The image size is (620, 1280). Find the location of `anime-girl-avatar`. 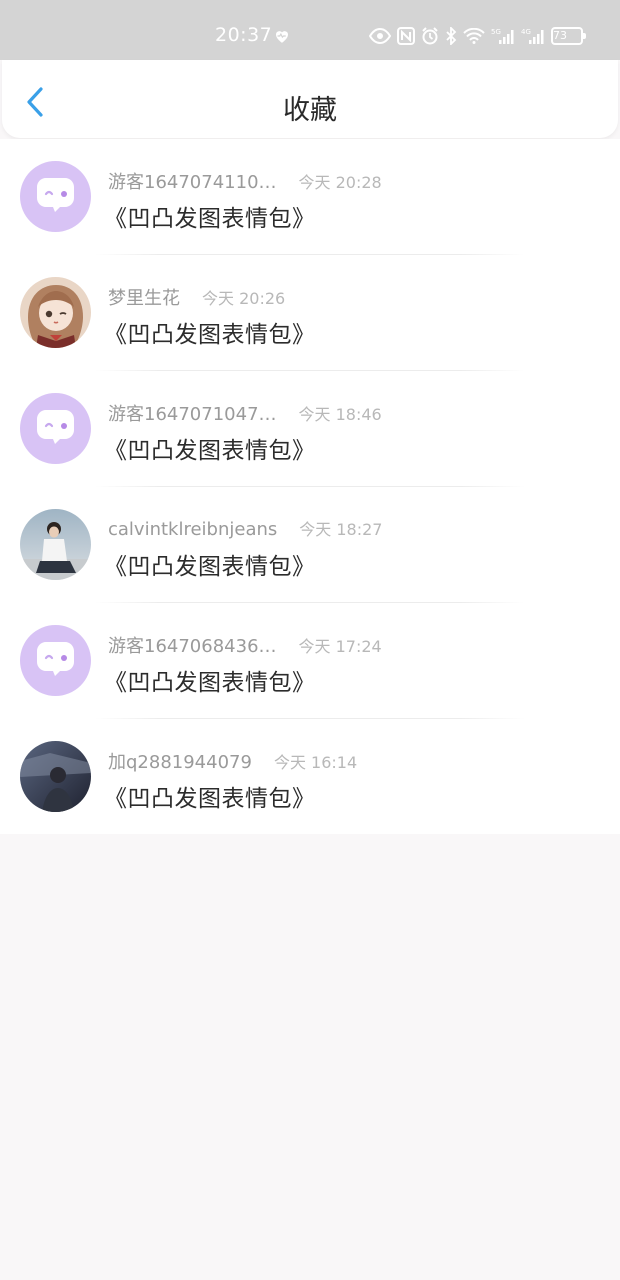

anime-girl-avatar is located at coordinates (55, 312).